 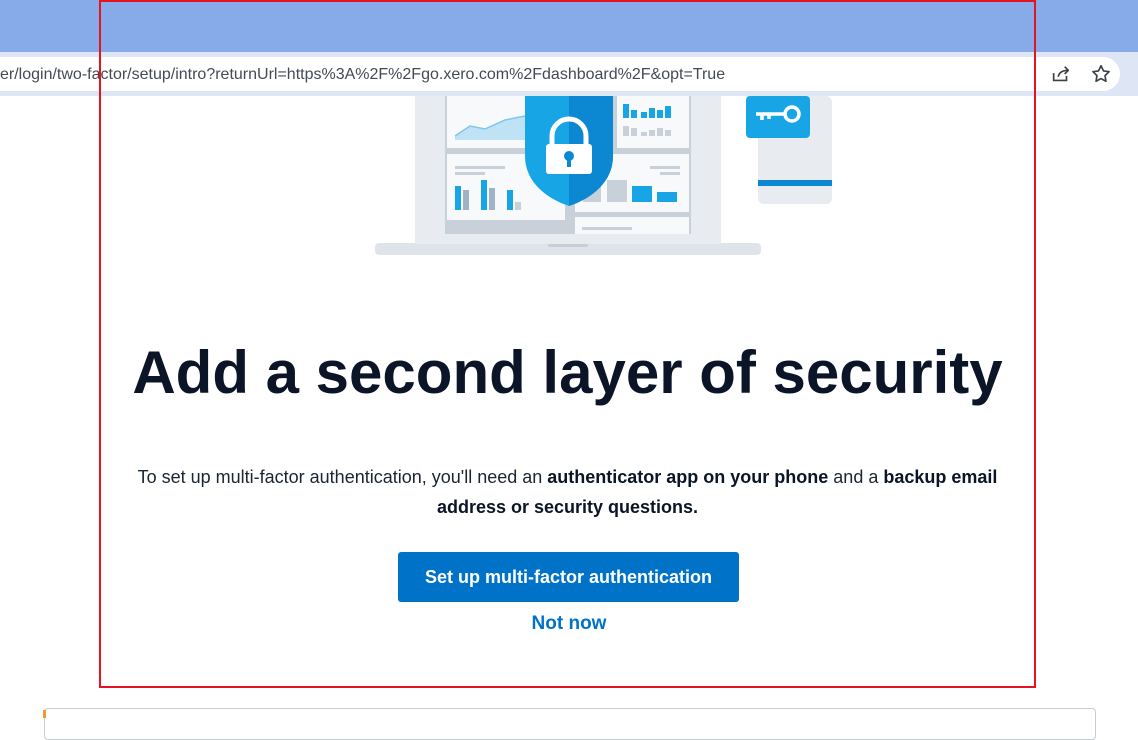 I want to click on key-icon, so click(x=778, y=117).